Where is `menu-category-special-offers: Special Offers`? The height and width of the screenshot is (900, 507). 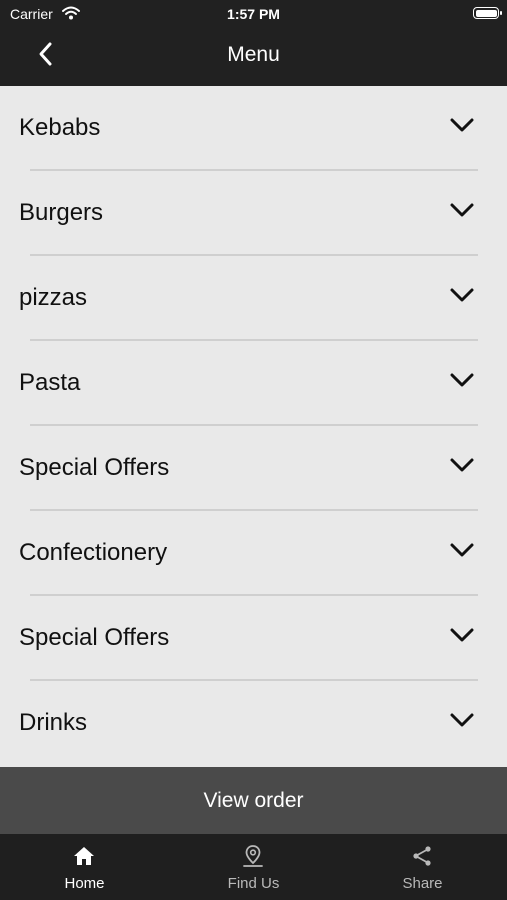
menu-category-special-offers: Special Offers is located at coordinates (253, 468).